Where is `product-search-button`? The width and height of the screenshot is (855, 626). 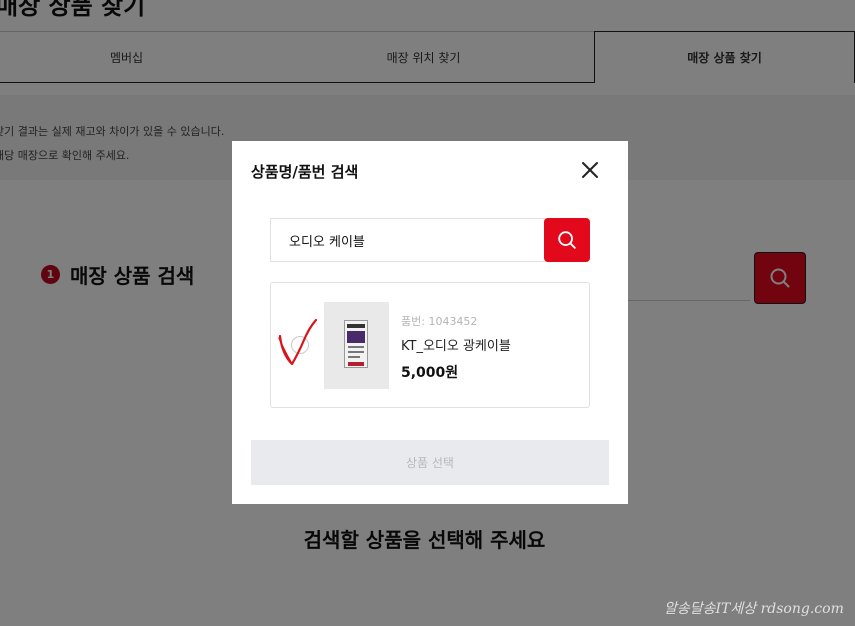
product-search-button is located at coordinates (567, 240).